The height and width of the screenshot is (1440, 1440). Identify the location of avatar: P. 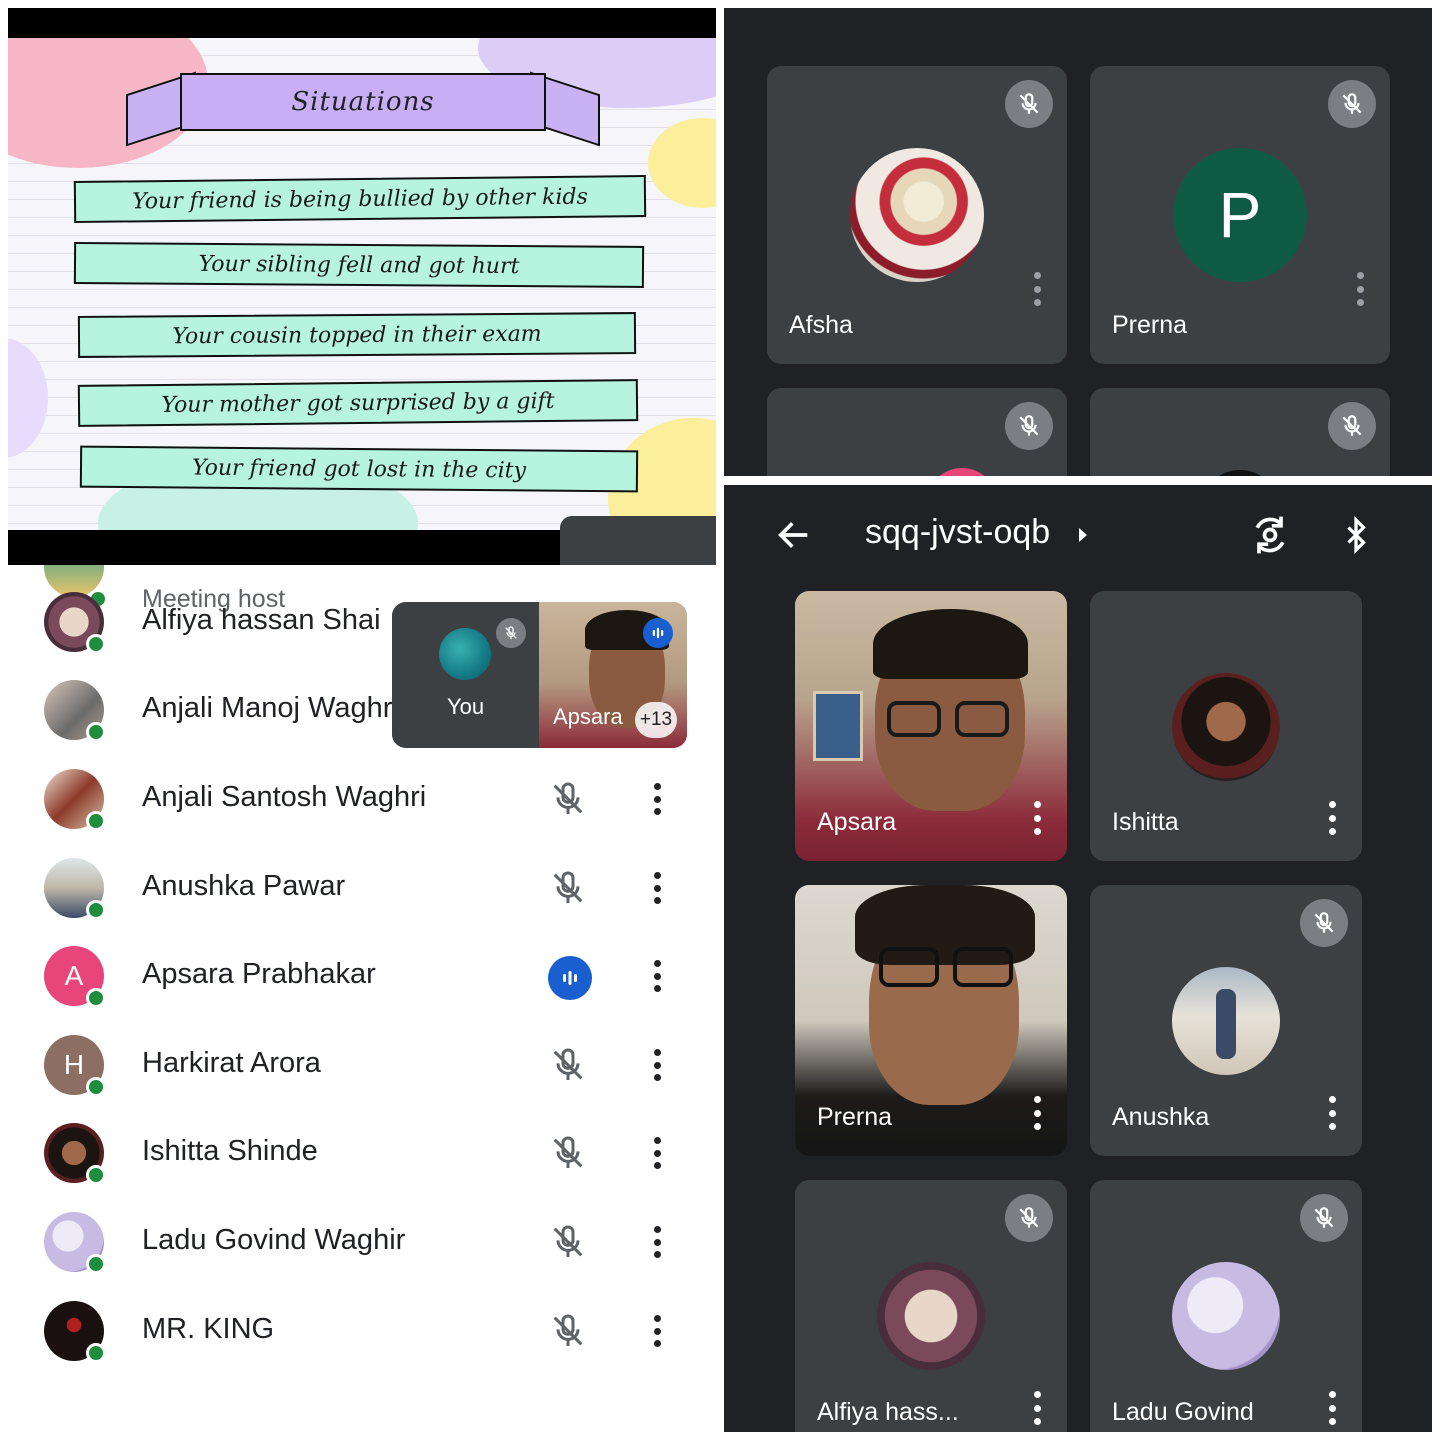
(1240, 215).